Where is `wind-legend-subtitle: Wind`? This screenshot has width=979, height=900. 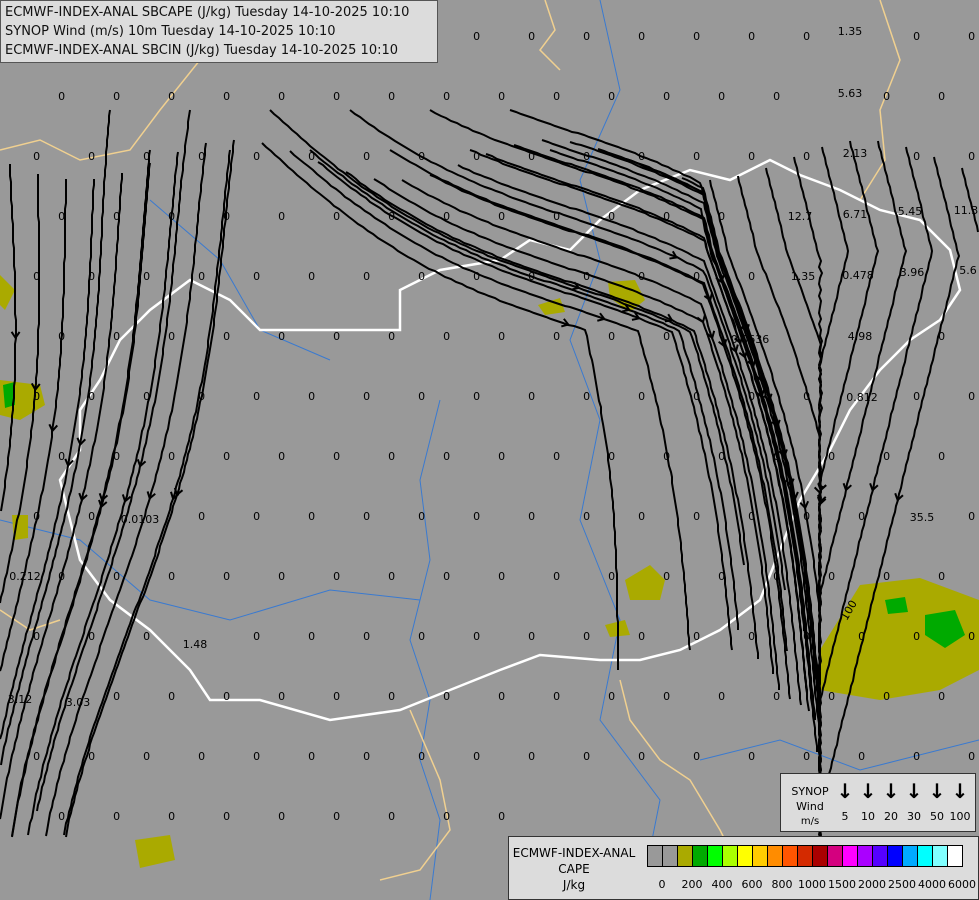
wind-legend-subtitle: Wind is located at coordinates (810, 806).